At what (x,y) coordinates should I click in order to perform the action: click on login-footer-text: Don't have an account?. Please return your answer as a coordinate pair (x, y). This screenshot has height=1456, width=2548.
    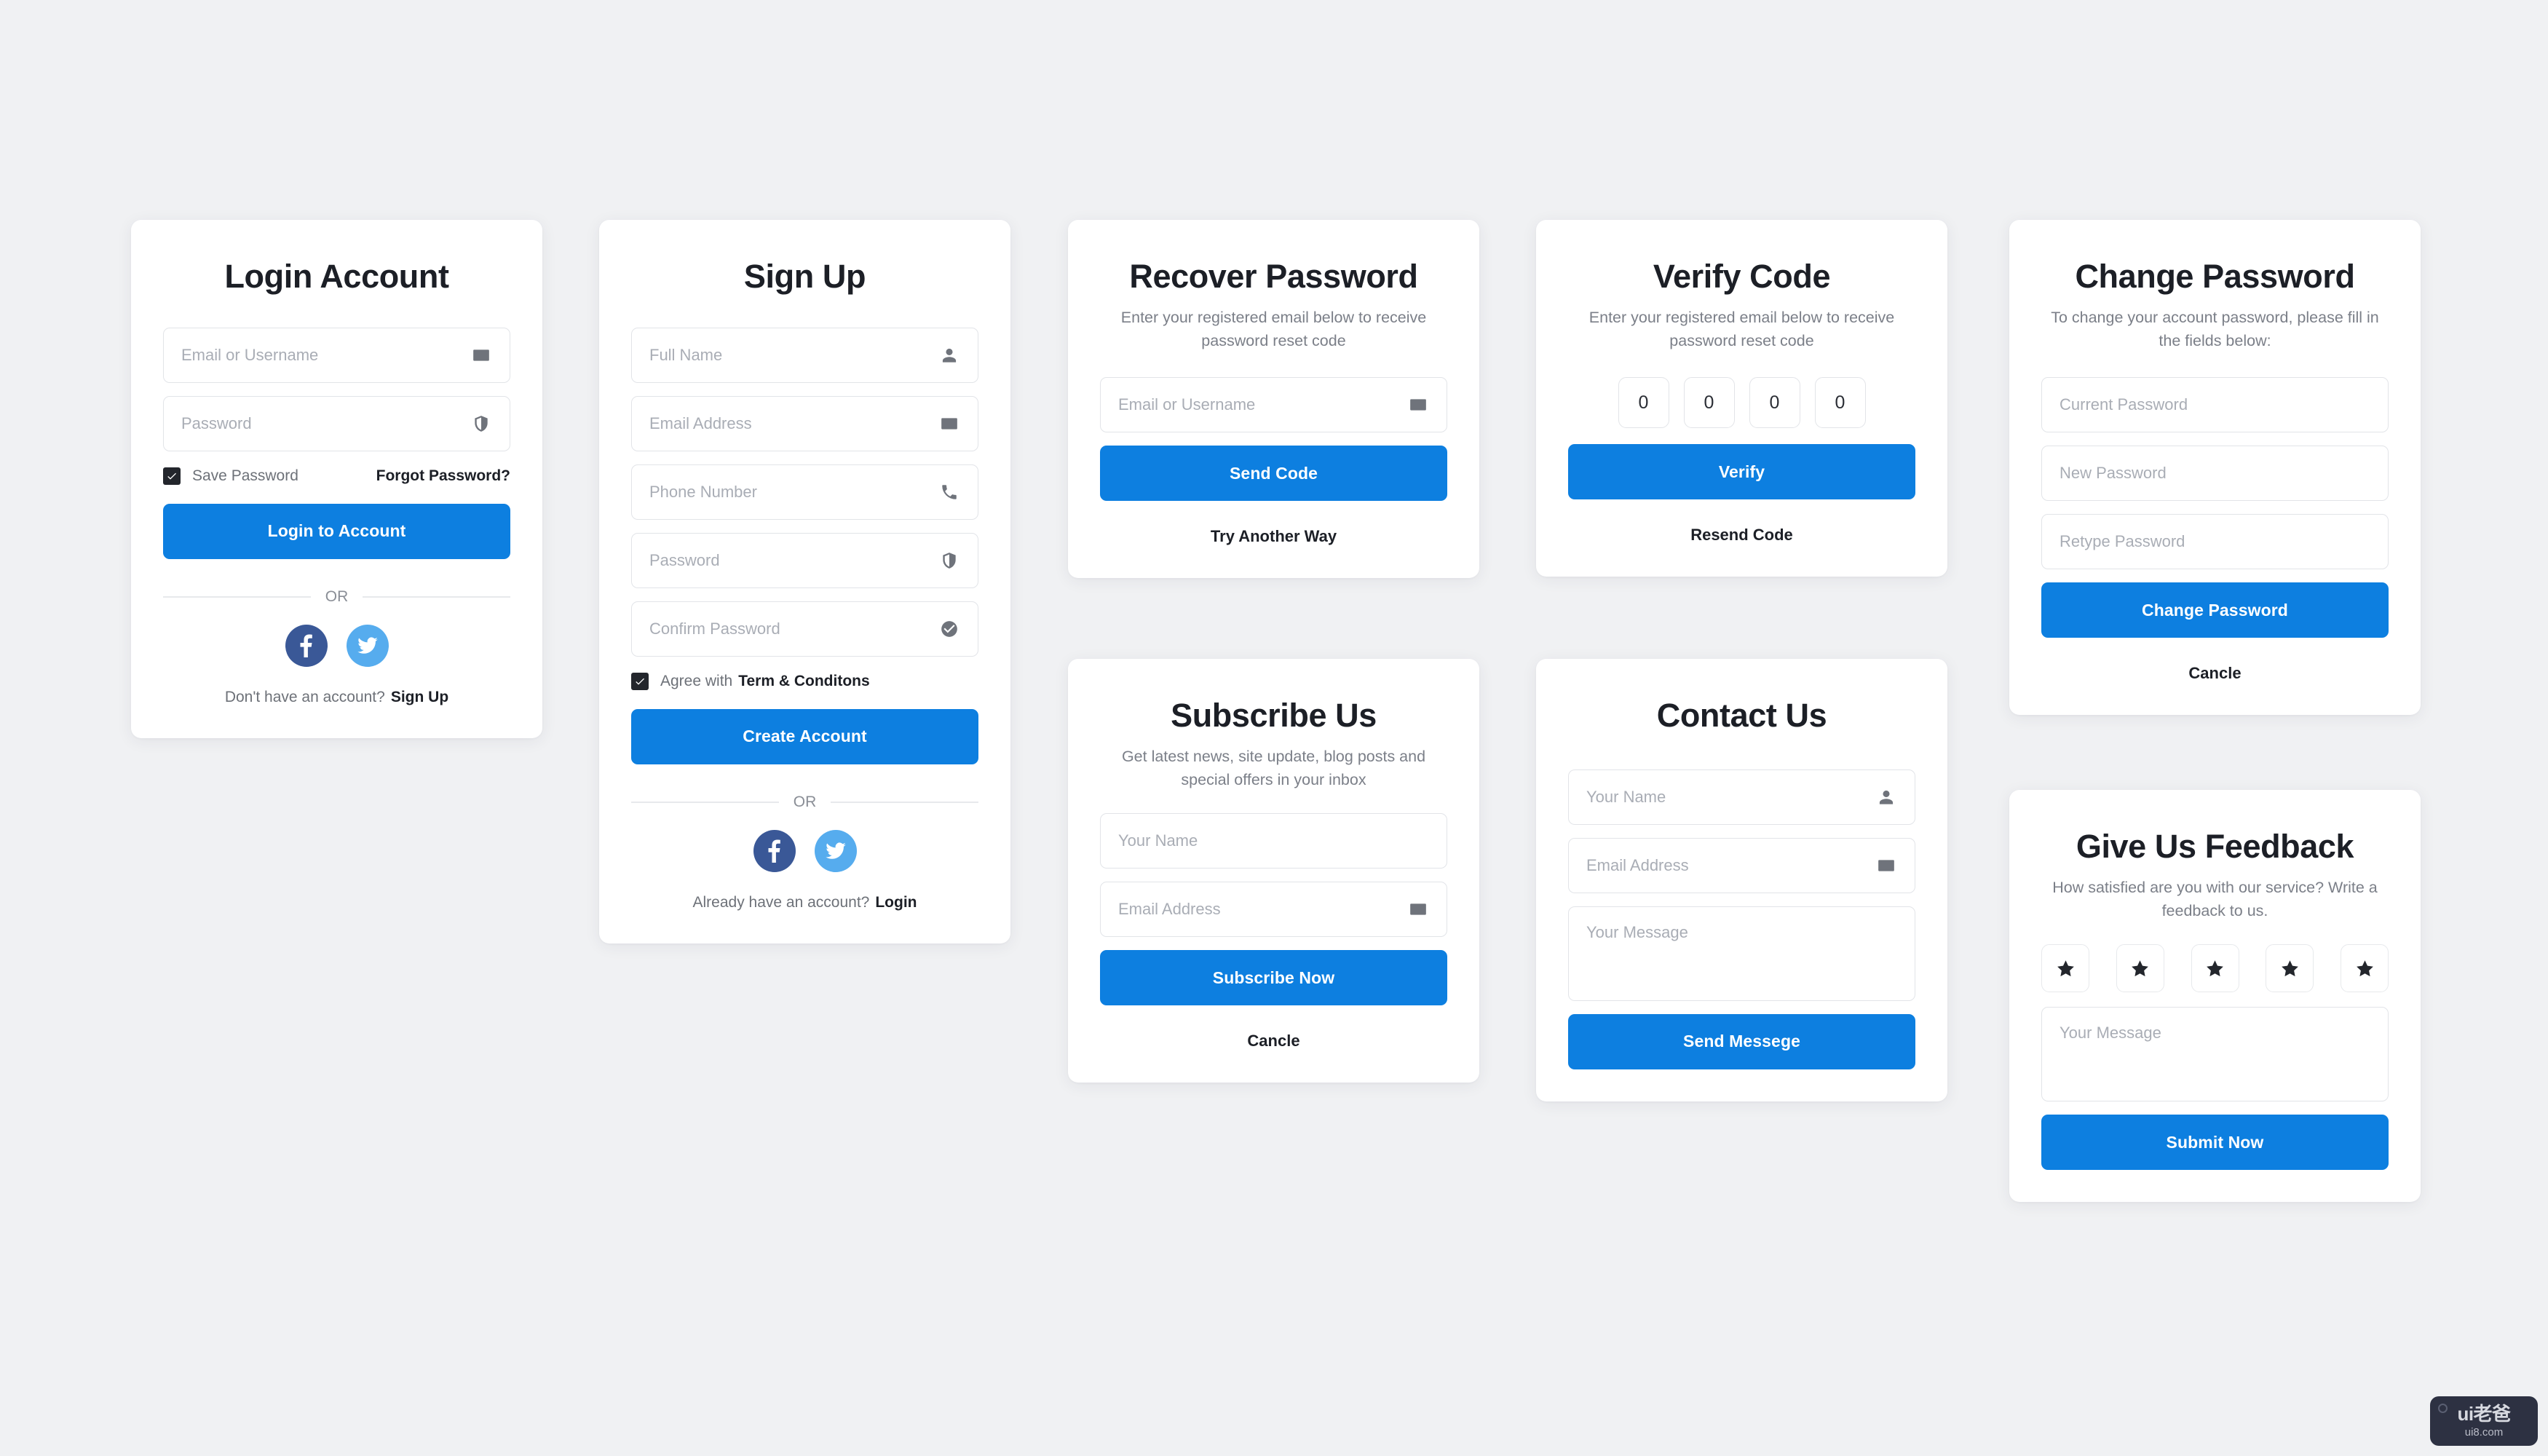
    Looking at the image, I should click on (304, 696).